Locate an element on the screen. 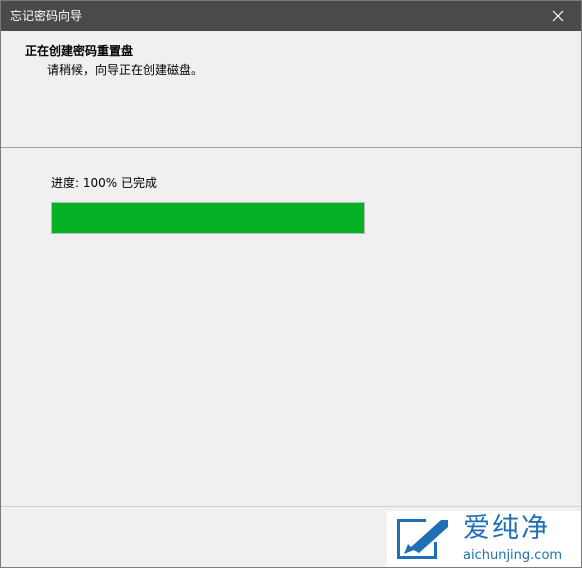 Image resolution: width=582 pixels, height=568 pixels. watermark-url: aichunjing.com is located at coordinates (513, 555).